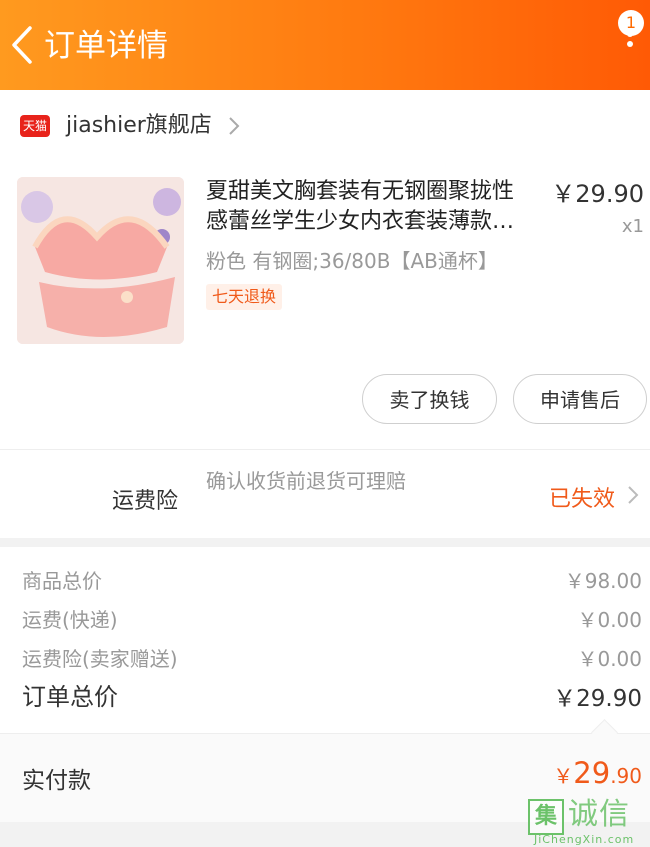 Image resolution: width=650 pixels, height=847 pixels. I want to click on product-price: ￥29.90, so click(597, 194).